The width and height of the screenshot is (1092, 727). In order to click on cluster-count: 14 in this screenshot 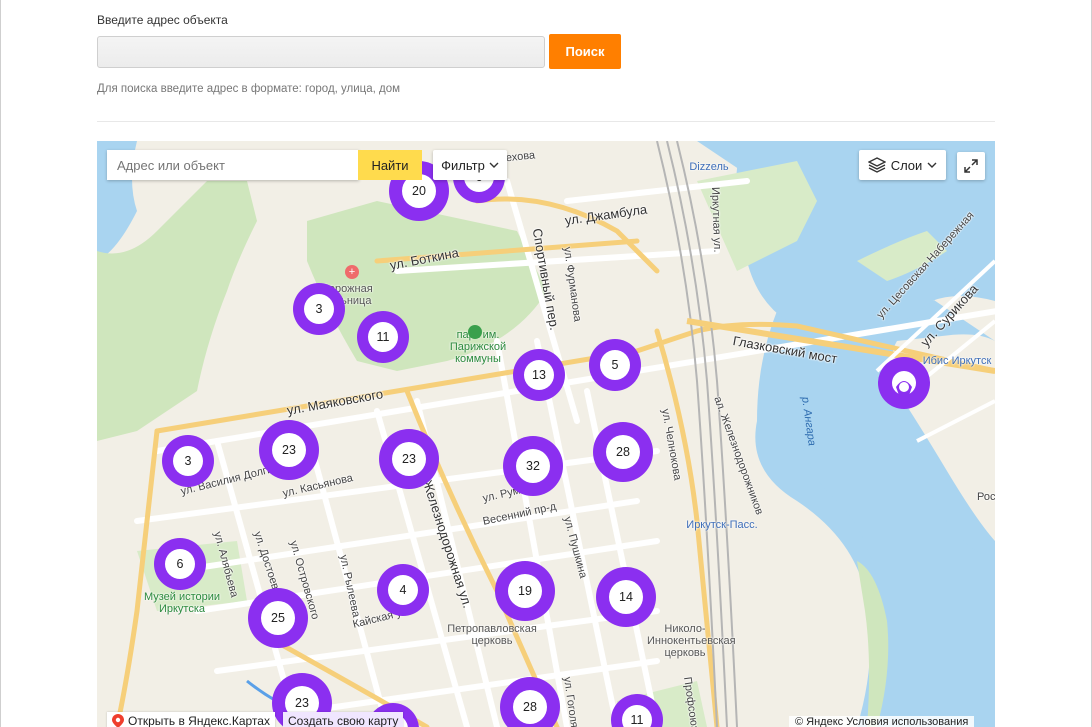, I will do `click(626, 597)`.